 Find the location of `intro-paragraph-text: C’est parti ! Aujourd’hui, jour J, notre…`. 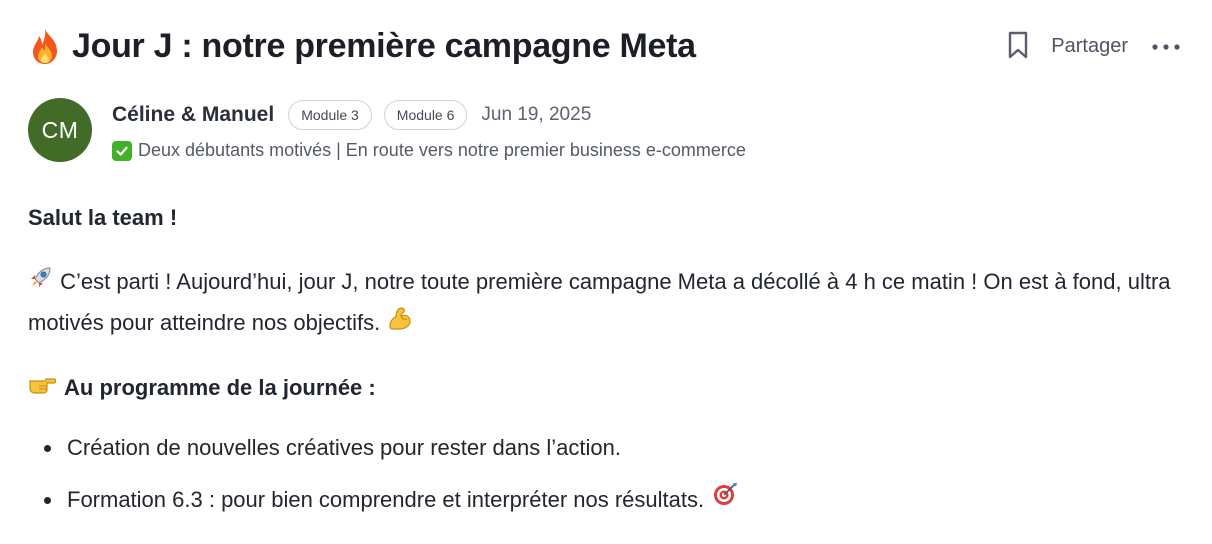

intro-paragraph-text: C’est parti ! Aujourd’hui, jour J, notre… is located at coordinates (599, 302).